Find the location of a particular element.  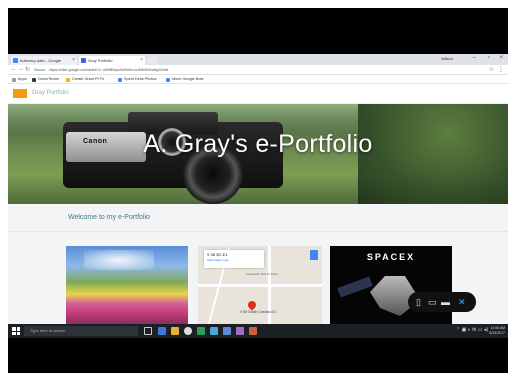

page-title: A. Gray's e-Portfolio is located at coordinates (258, 144).